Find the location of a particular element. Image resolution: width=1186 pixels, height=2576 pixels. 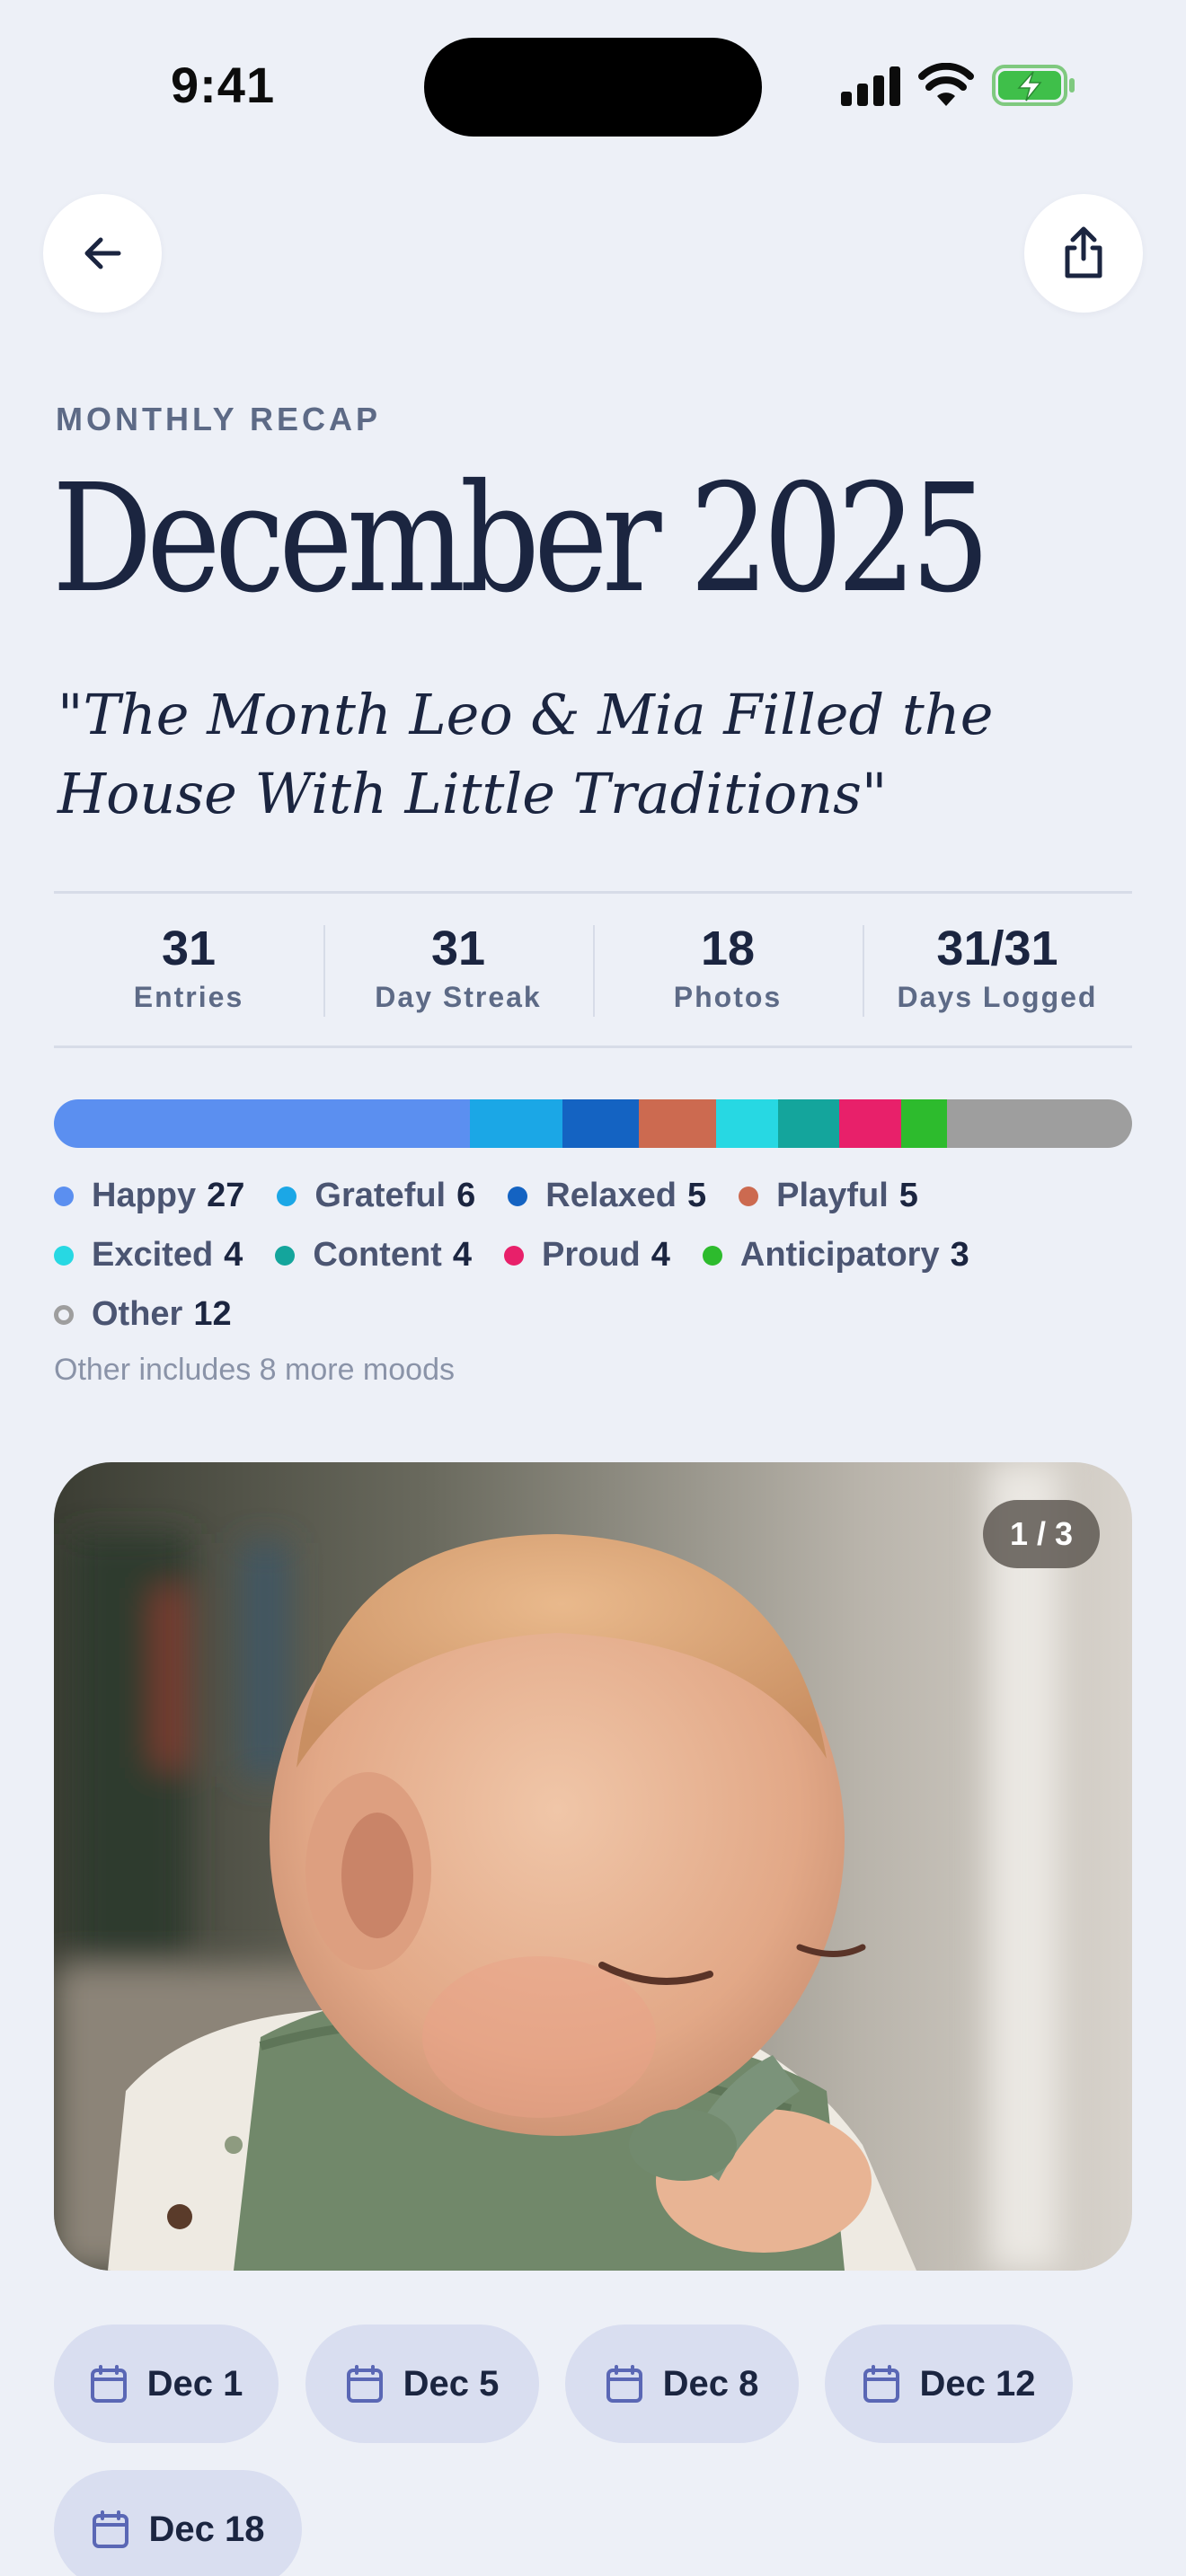

stat-days-logged: 31/31 Days Logged is located at coordinates (997, 966).